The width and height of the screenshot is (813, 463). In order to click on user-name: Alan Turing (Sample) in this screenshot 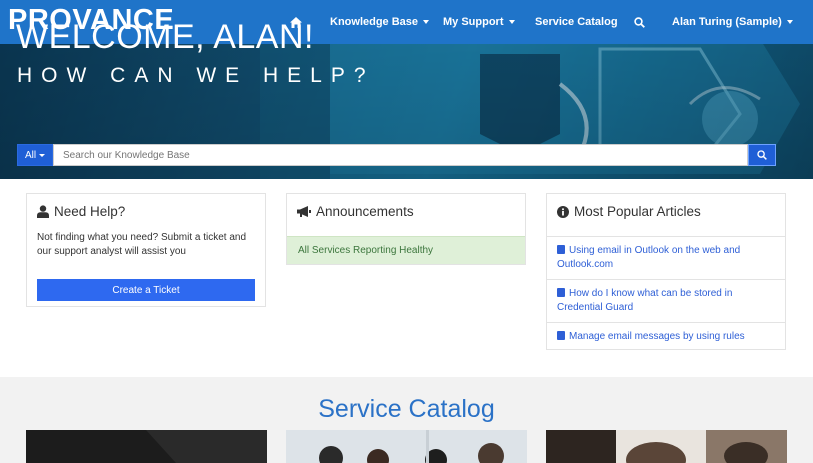, I will do `click(727, 22)`.